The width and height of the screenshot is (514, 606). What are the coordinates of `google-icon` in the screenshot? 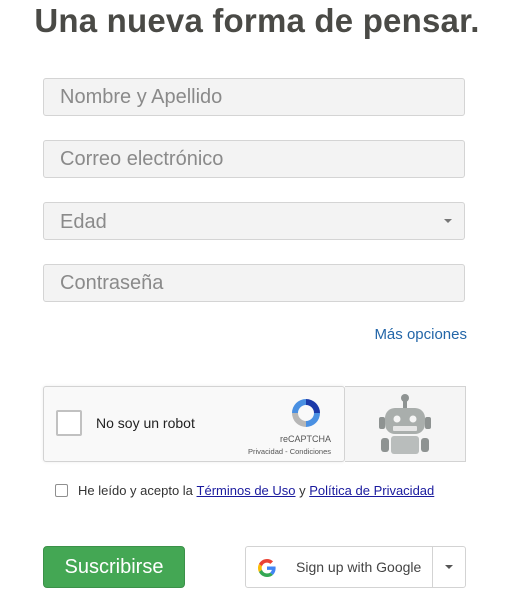 It's located at (267, 568).